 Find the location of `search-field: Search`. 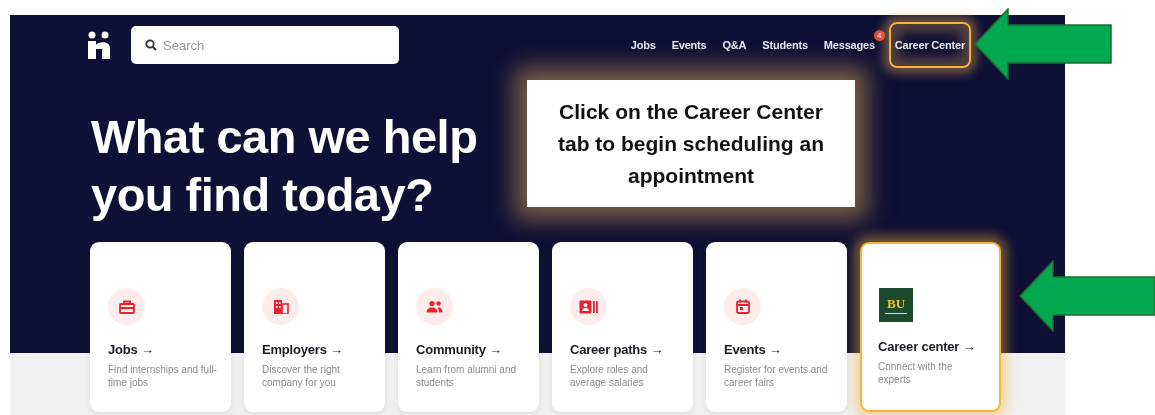

search-field: Search is located at coordinates (265, 45).